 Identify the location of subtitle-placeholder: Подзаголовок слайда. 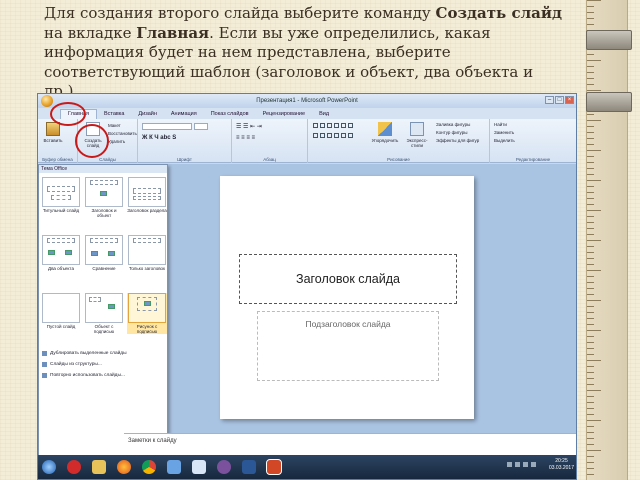
(348, 346).